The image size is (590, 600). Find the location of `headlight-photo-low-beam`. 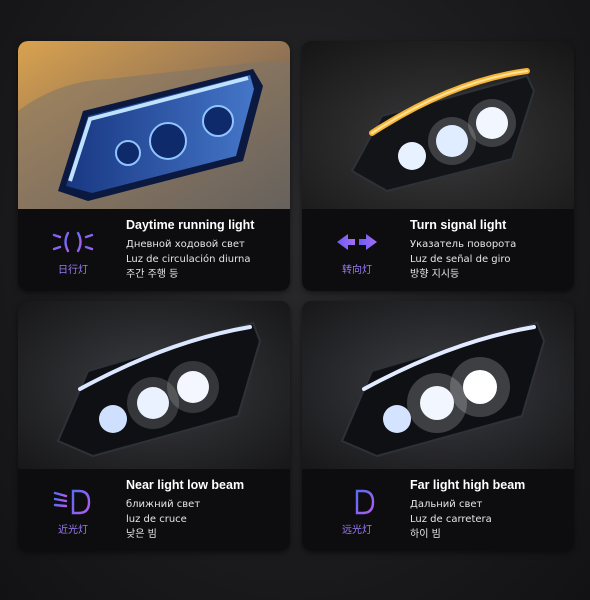

headlight-photo-low-beam is located at coordinates (154, 385).